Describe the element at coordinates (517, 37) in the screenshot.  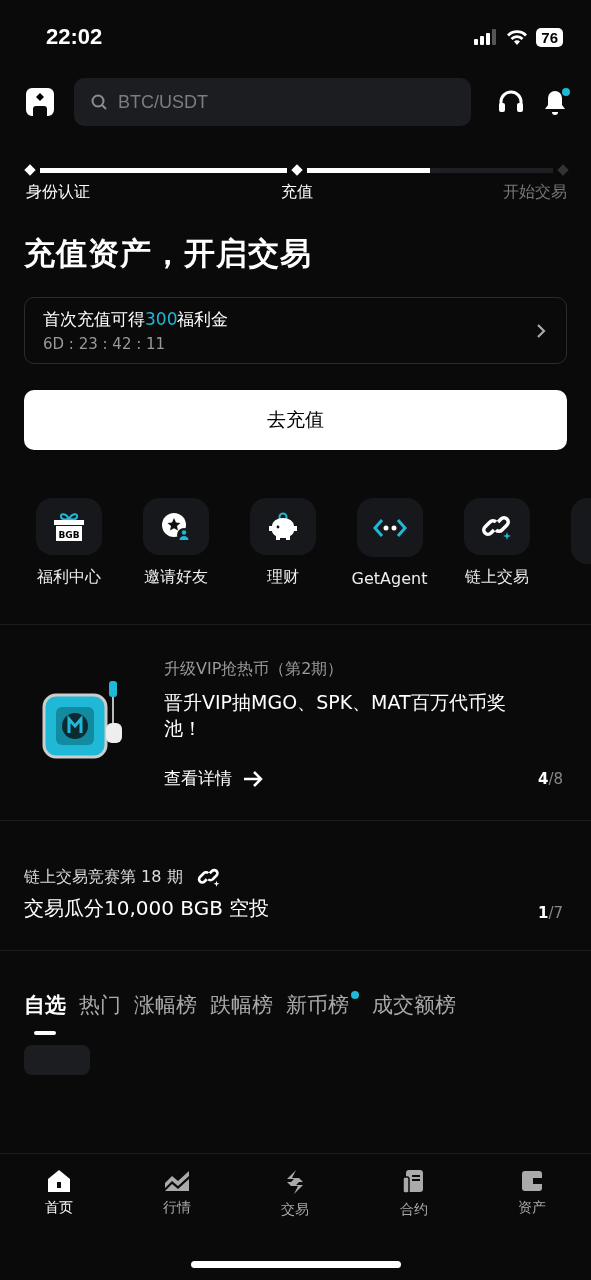
I see `wifi-icon` at that location.